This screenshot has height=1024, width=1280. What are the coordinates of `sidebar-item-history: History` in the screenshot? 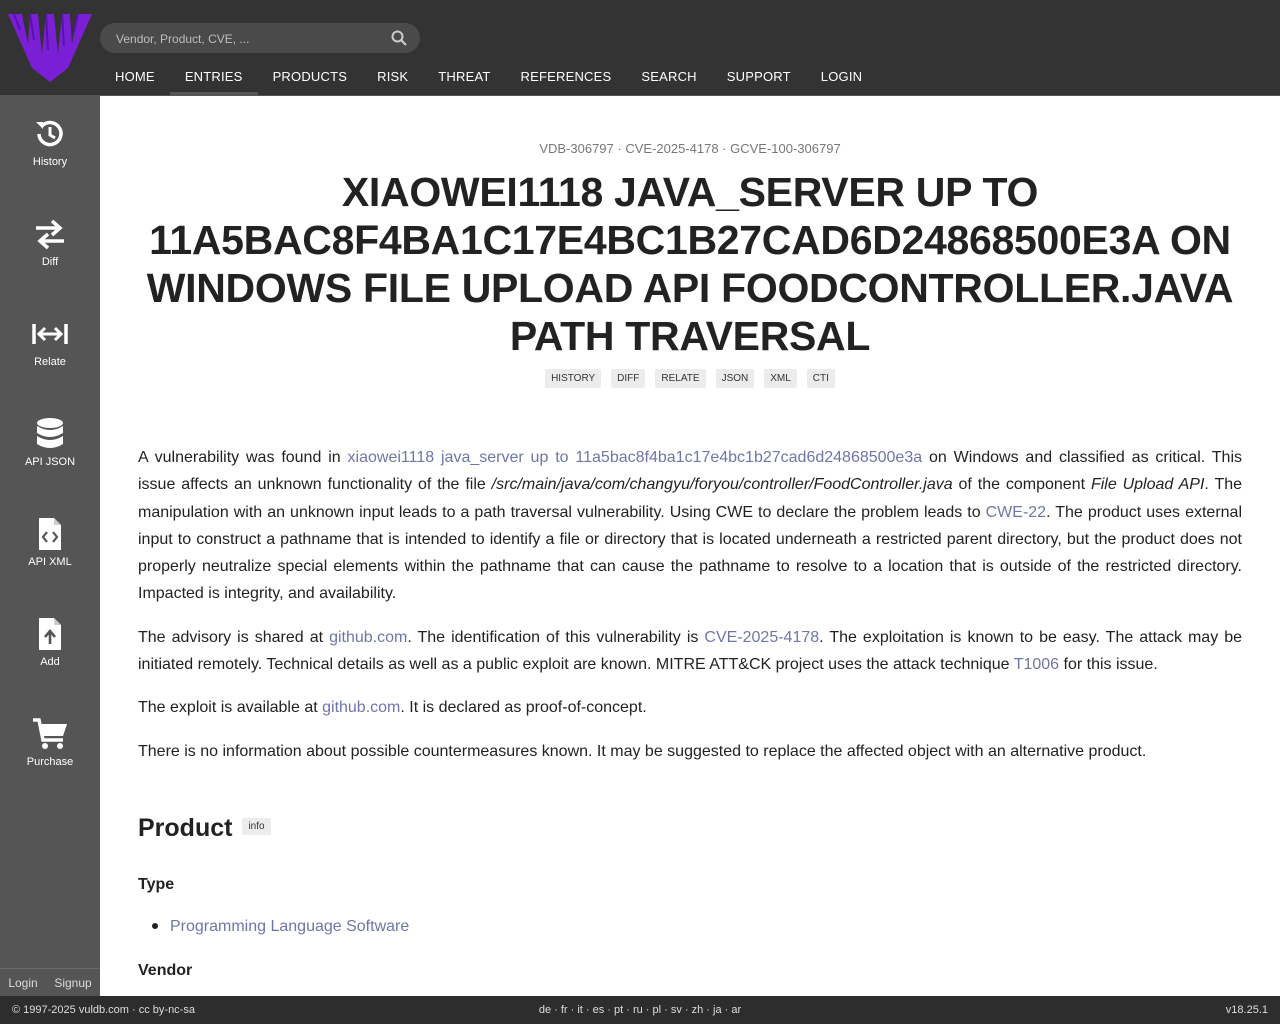 It's located at (50, 156).